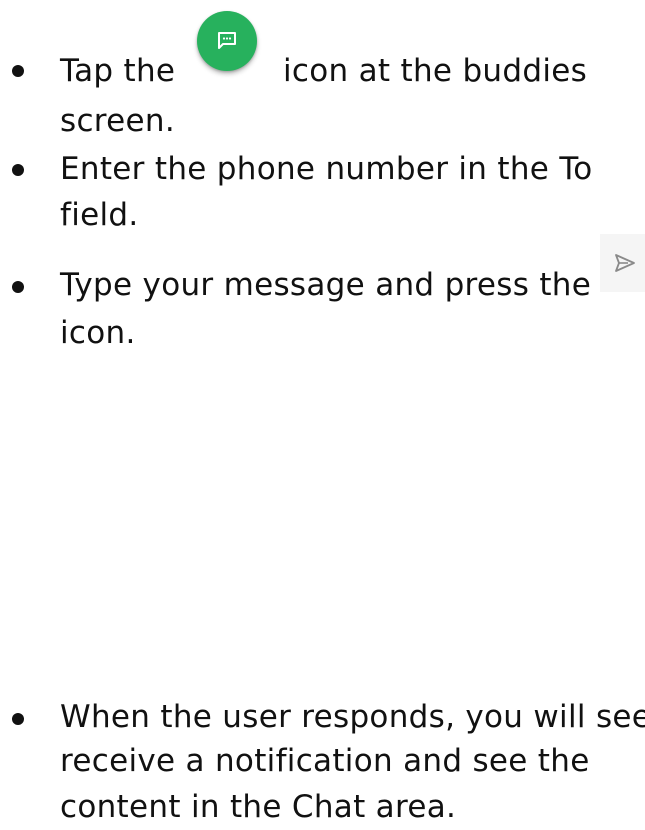 This screenshot has height=830, width=645. Describe the element at coordinates (352, 717) in the screenshot. I see `step-4-text-line-1: When the user responds, you will see` at that location.